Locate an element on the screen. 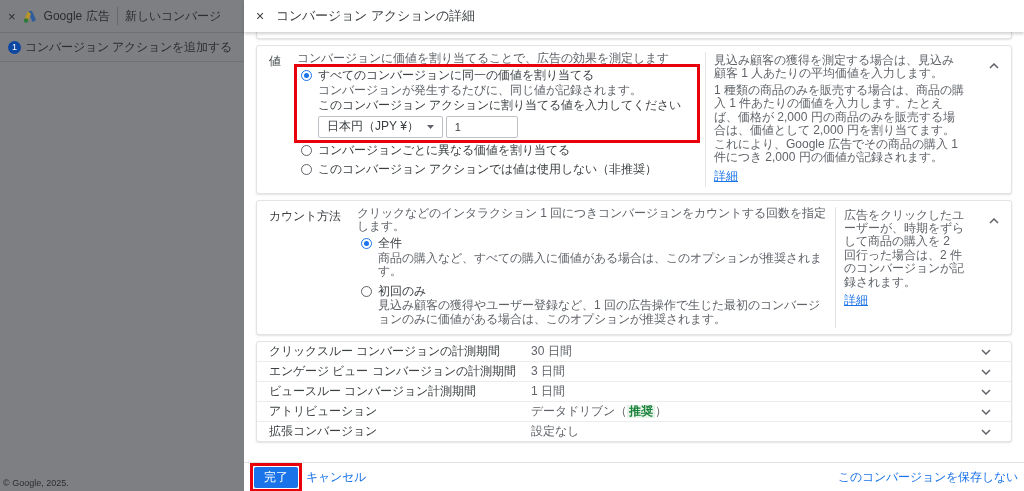  option-label: 初回のみ is located at coordinates (402, 291).